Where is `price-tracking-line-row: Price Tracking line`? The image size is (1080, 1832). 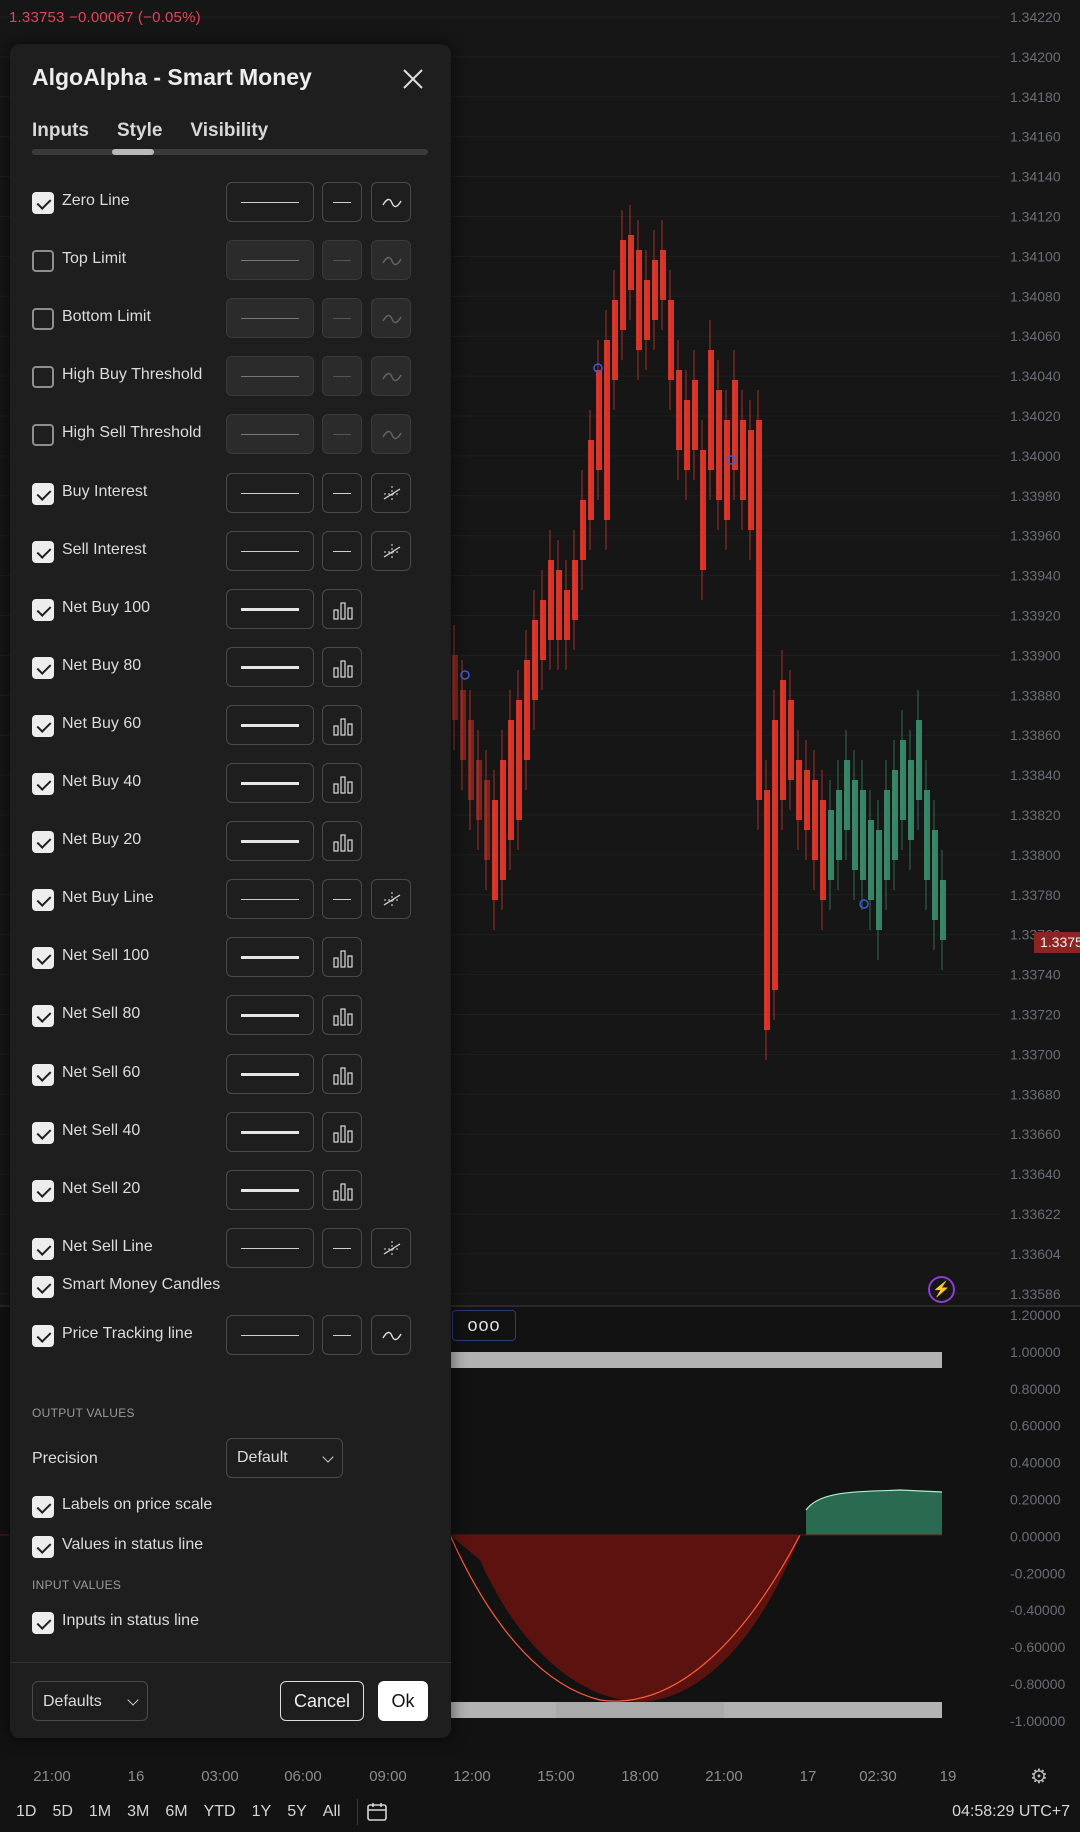 price-tracking-line-row: Price Tracking line is located at coordinates (232, 1335).